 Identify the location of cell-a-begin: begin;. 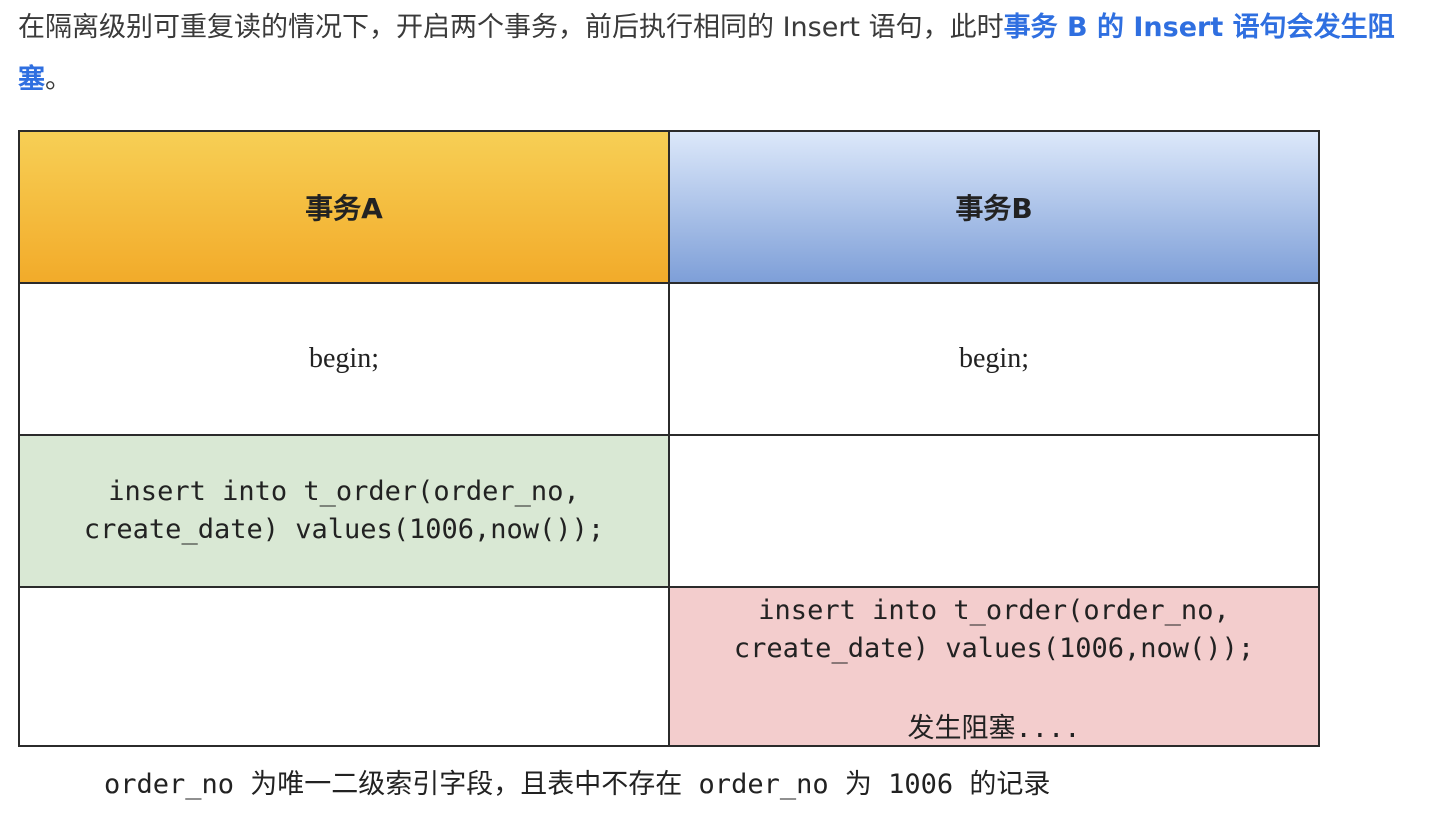
(344, 359).